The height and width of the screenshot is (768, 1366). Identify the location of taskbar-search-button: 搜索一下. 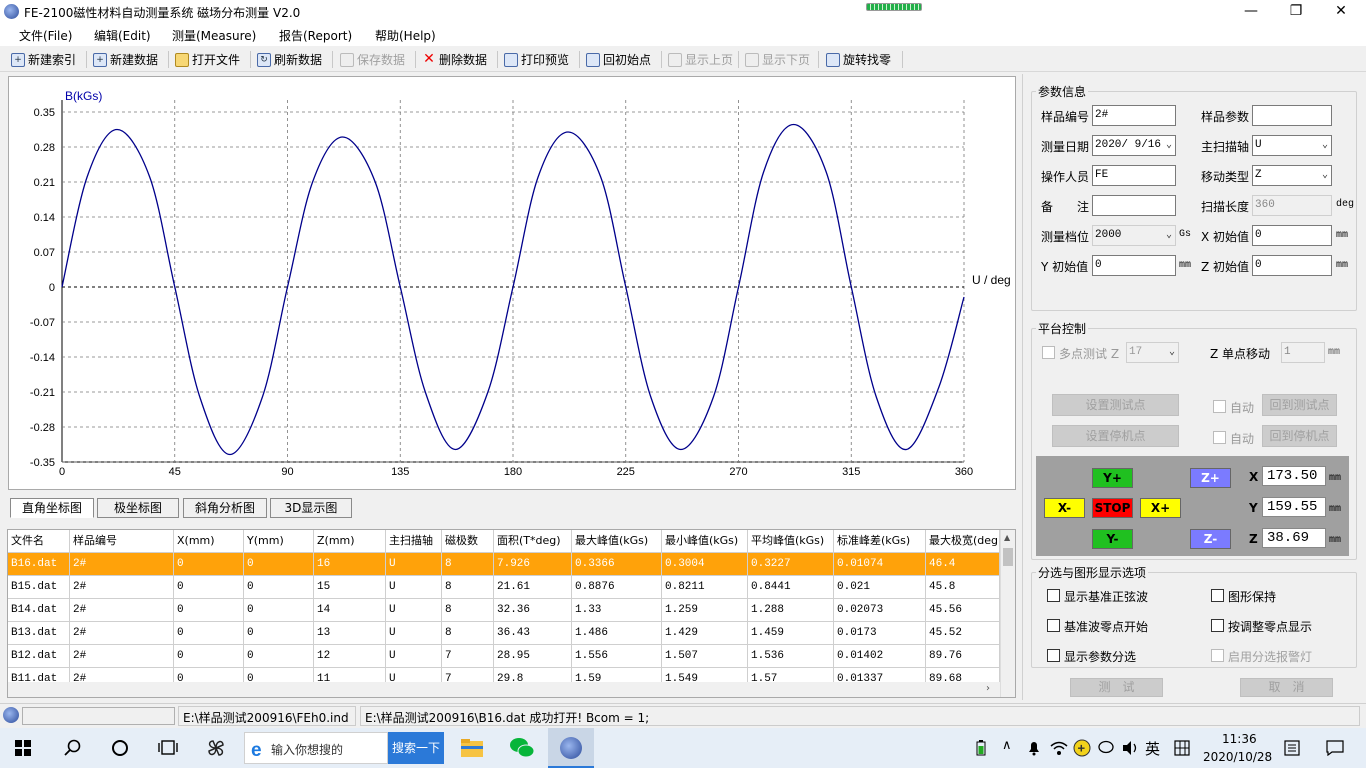
(416, 748).